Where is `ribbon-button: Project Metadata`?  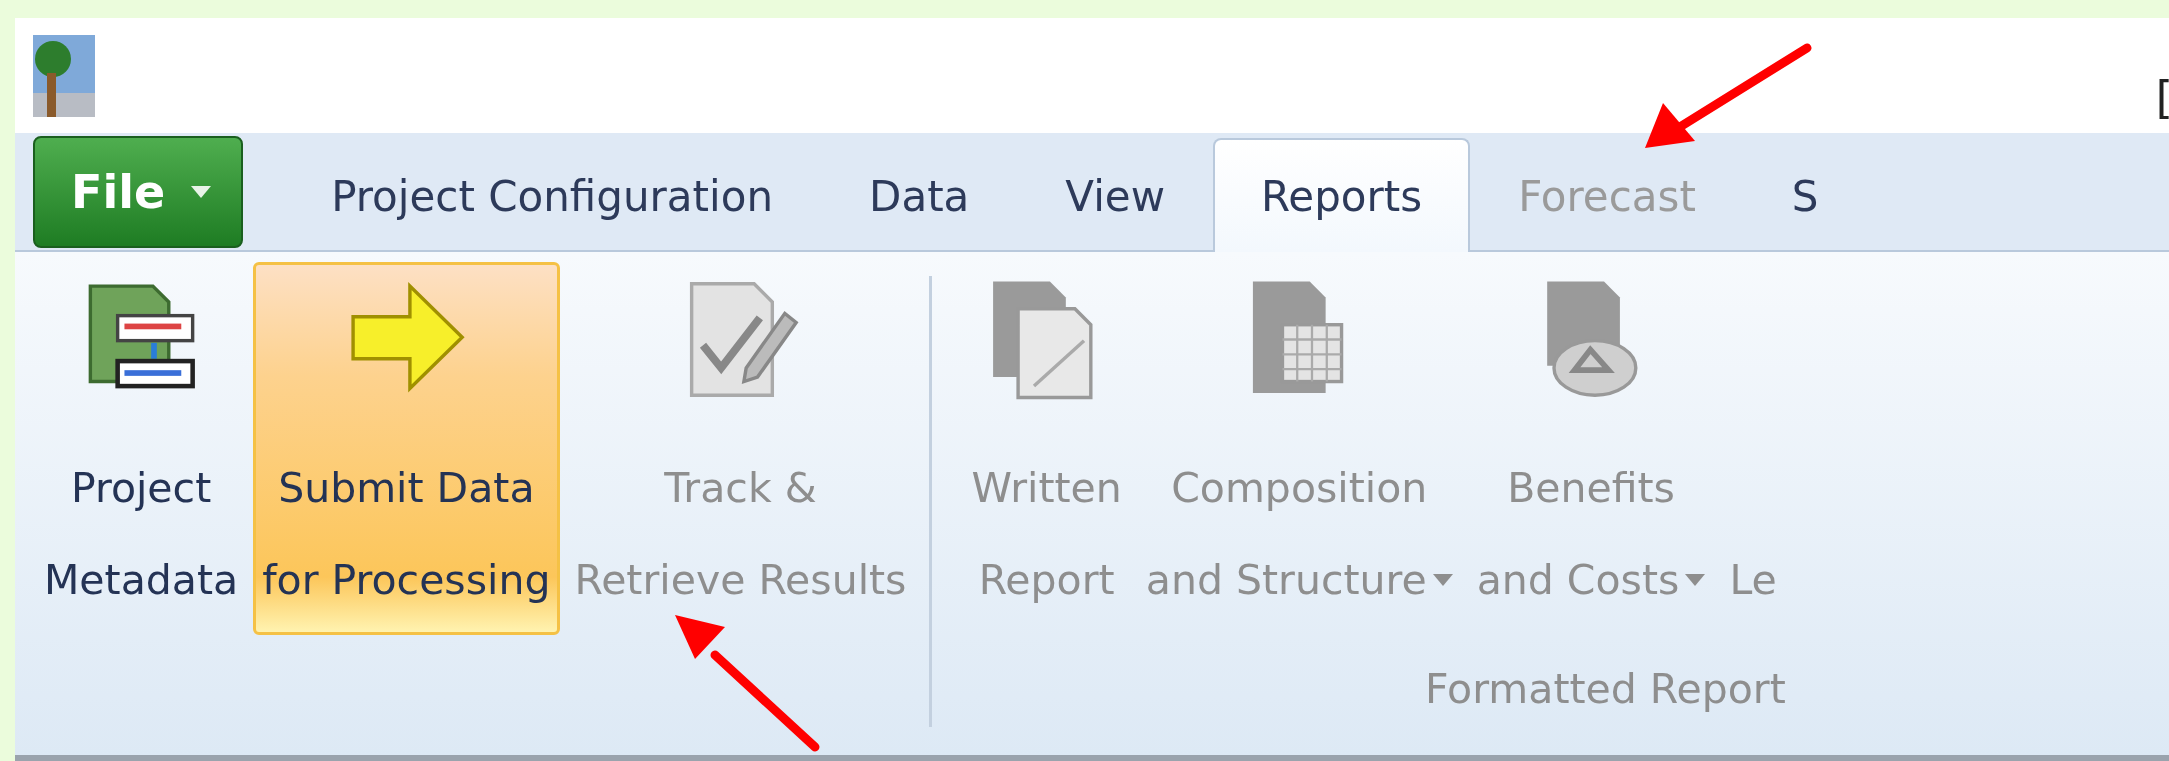
ribbon-button: Project Metadata is located at coordinates (141, 448).